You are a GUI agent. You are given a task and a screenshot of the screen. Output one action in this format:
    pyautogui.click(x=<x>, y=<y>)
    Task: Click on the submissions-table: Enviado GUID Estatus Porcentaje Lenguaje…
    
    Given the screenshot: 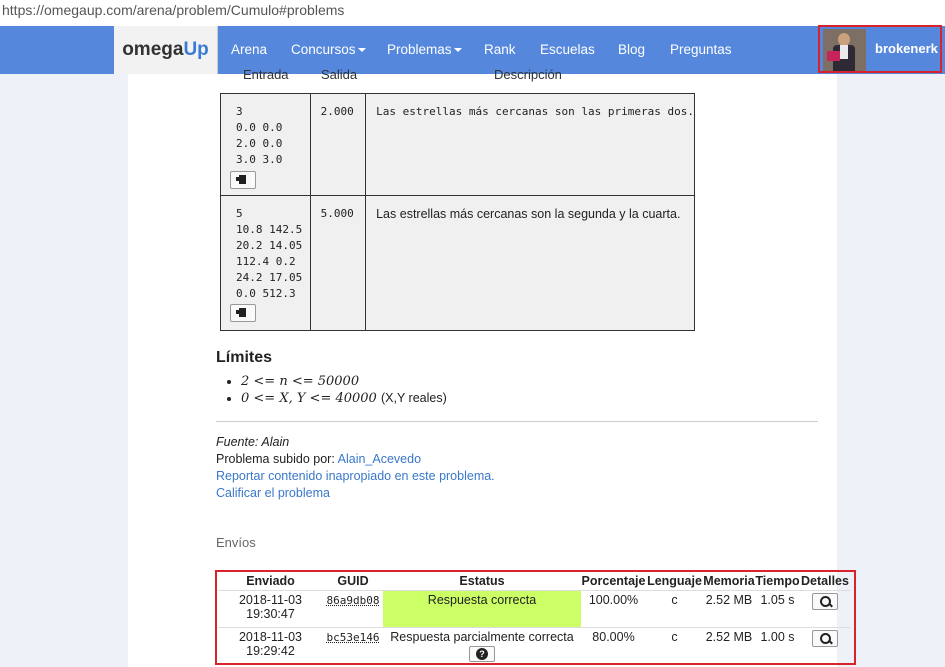 What is the action you would take?
    pyautogui.click(x=534, y=619)
    